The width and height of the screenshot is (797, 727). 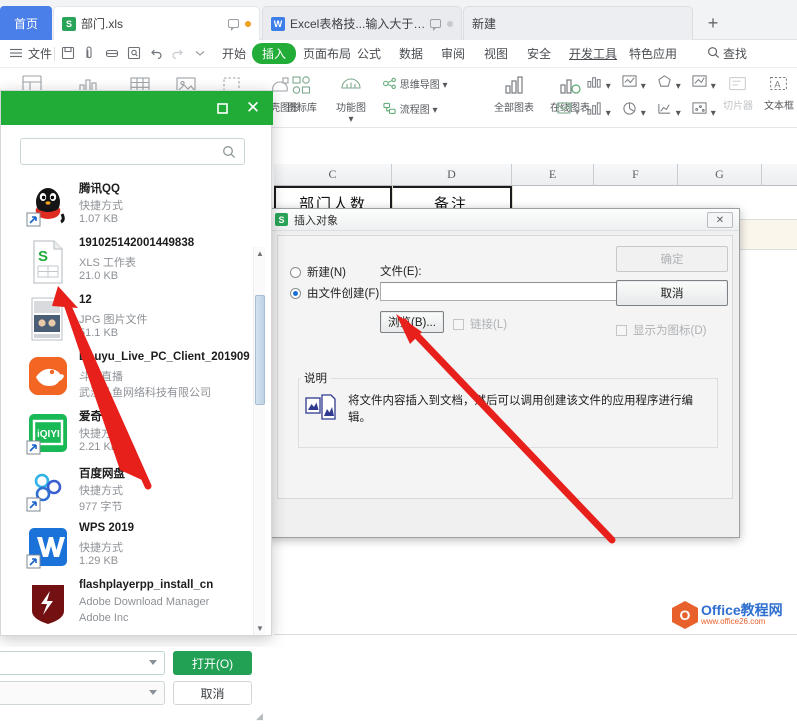 What do you see at coordinates (17, 54) in the screenshot?
I see `hamburger-icon` at bounding box center [17, 54].